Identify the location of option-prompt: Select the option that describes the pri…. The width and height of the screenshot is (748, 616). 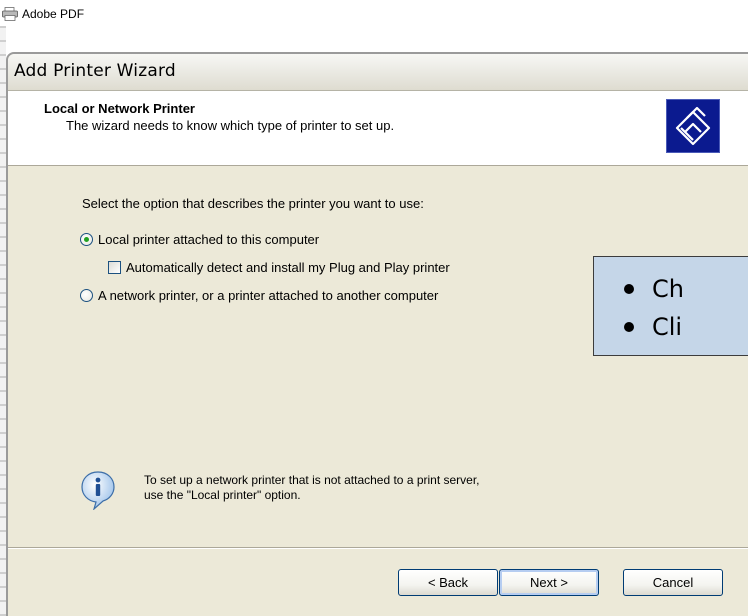
(253, 203).